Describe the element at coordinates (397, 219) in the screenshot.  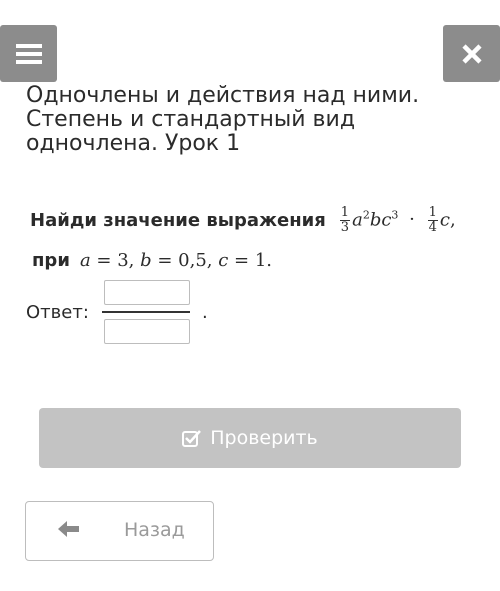
I see `task-expression: 1 3 a2bc3 · 1 4 c,` at that location.